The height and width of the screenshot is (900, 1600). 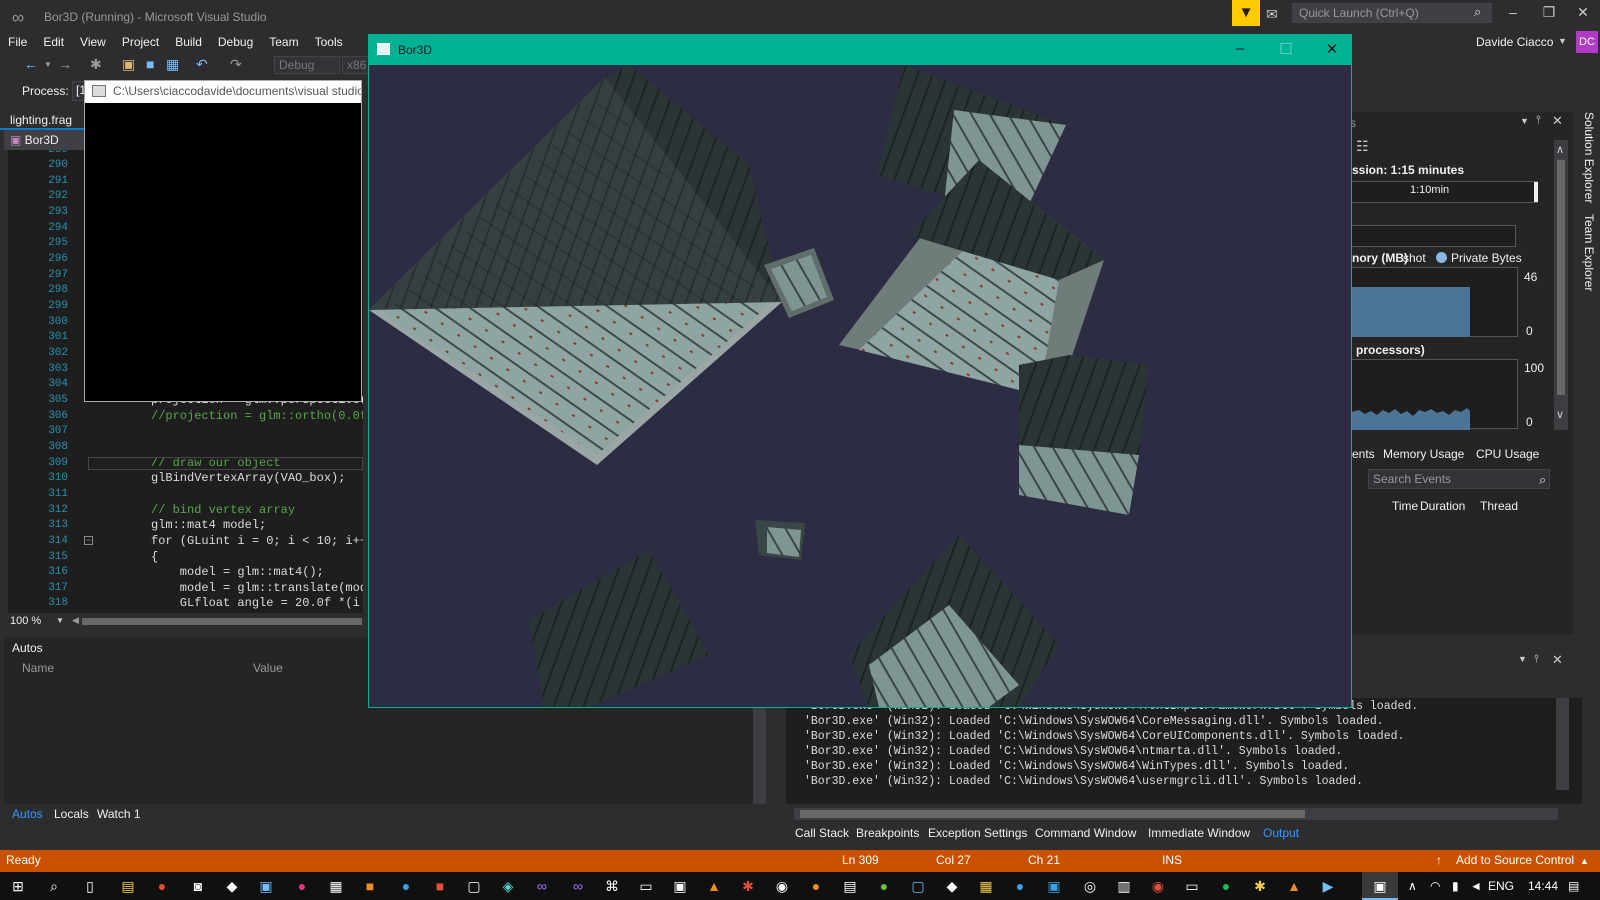 What do you see at coordinates (1514, 42) in the screenshot?
I see `user-name: Davide Ciacco` at bounding box center [1514, 42].